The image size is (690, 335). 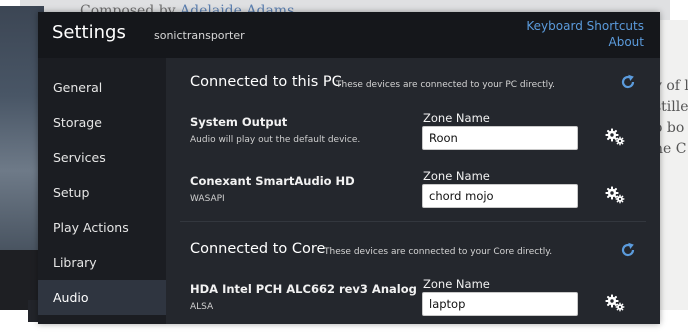 I want to click on sidebar-item-audio: Audio, so click(x=102, y=297).